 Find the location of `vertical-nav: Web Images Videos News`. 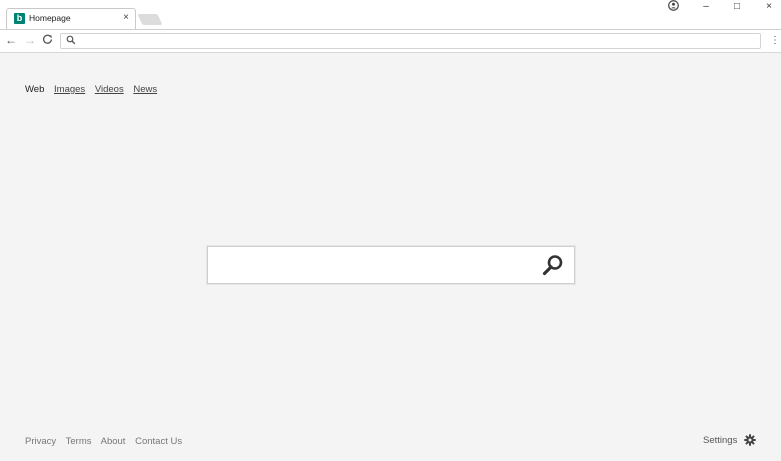

vertical-nav: Web Images Videos News is located at coordinates (94, 89).